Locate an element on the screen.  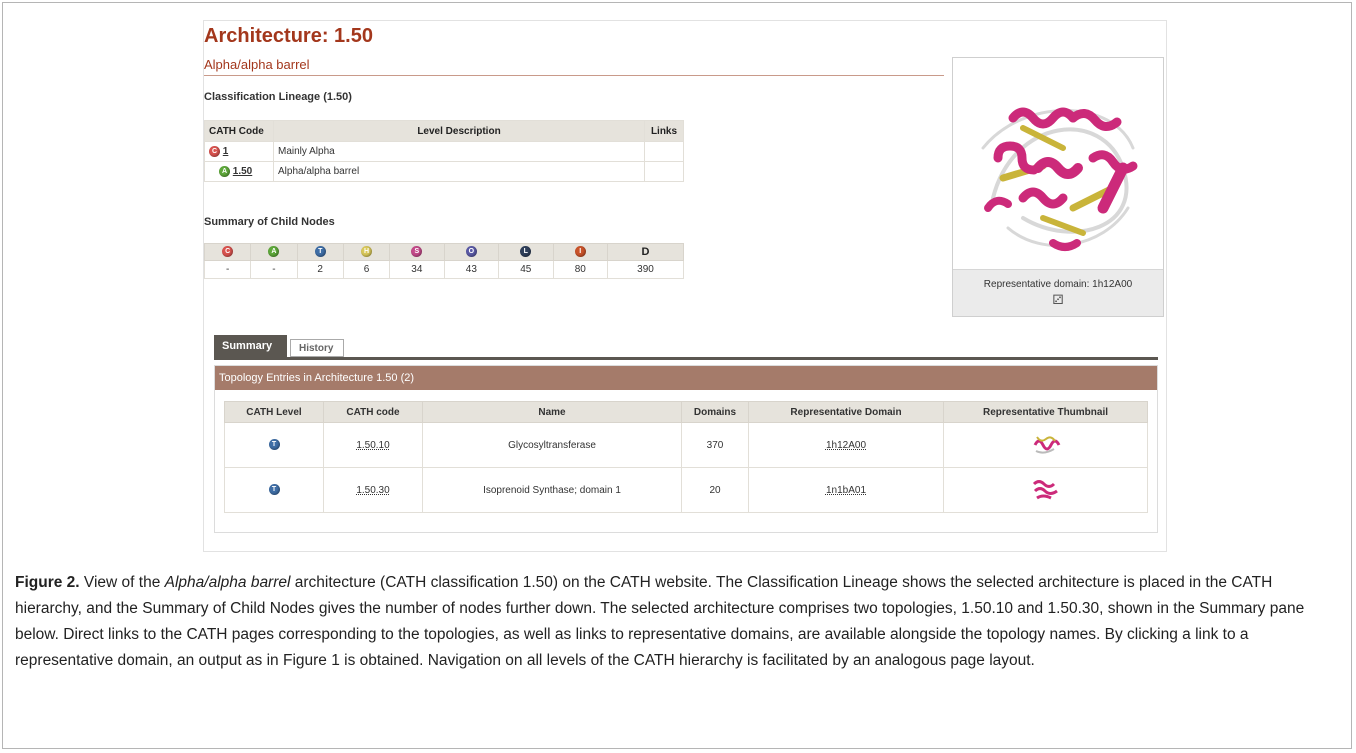
child-count: 43 is located at coordinates (471, 269).